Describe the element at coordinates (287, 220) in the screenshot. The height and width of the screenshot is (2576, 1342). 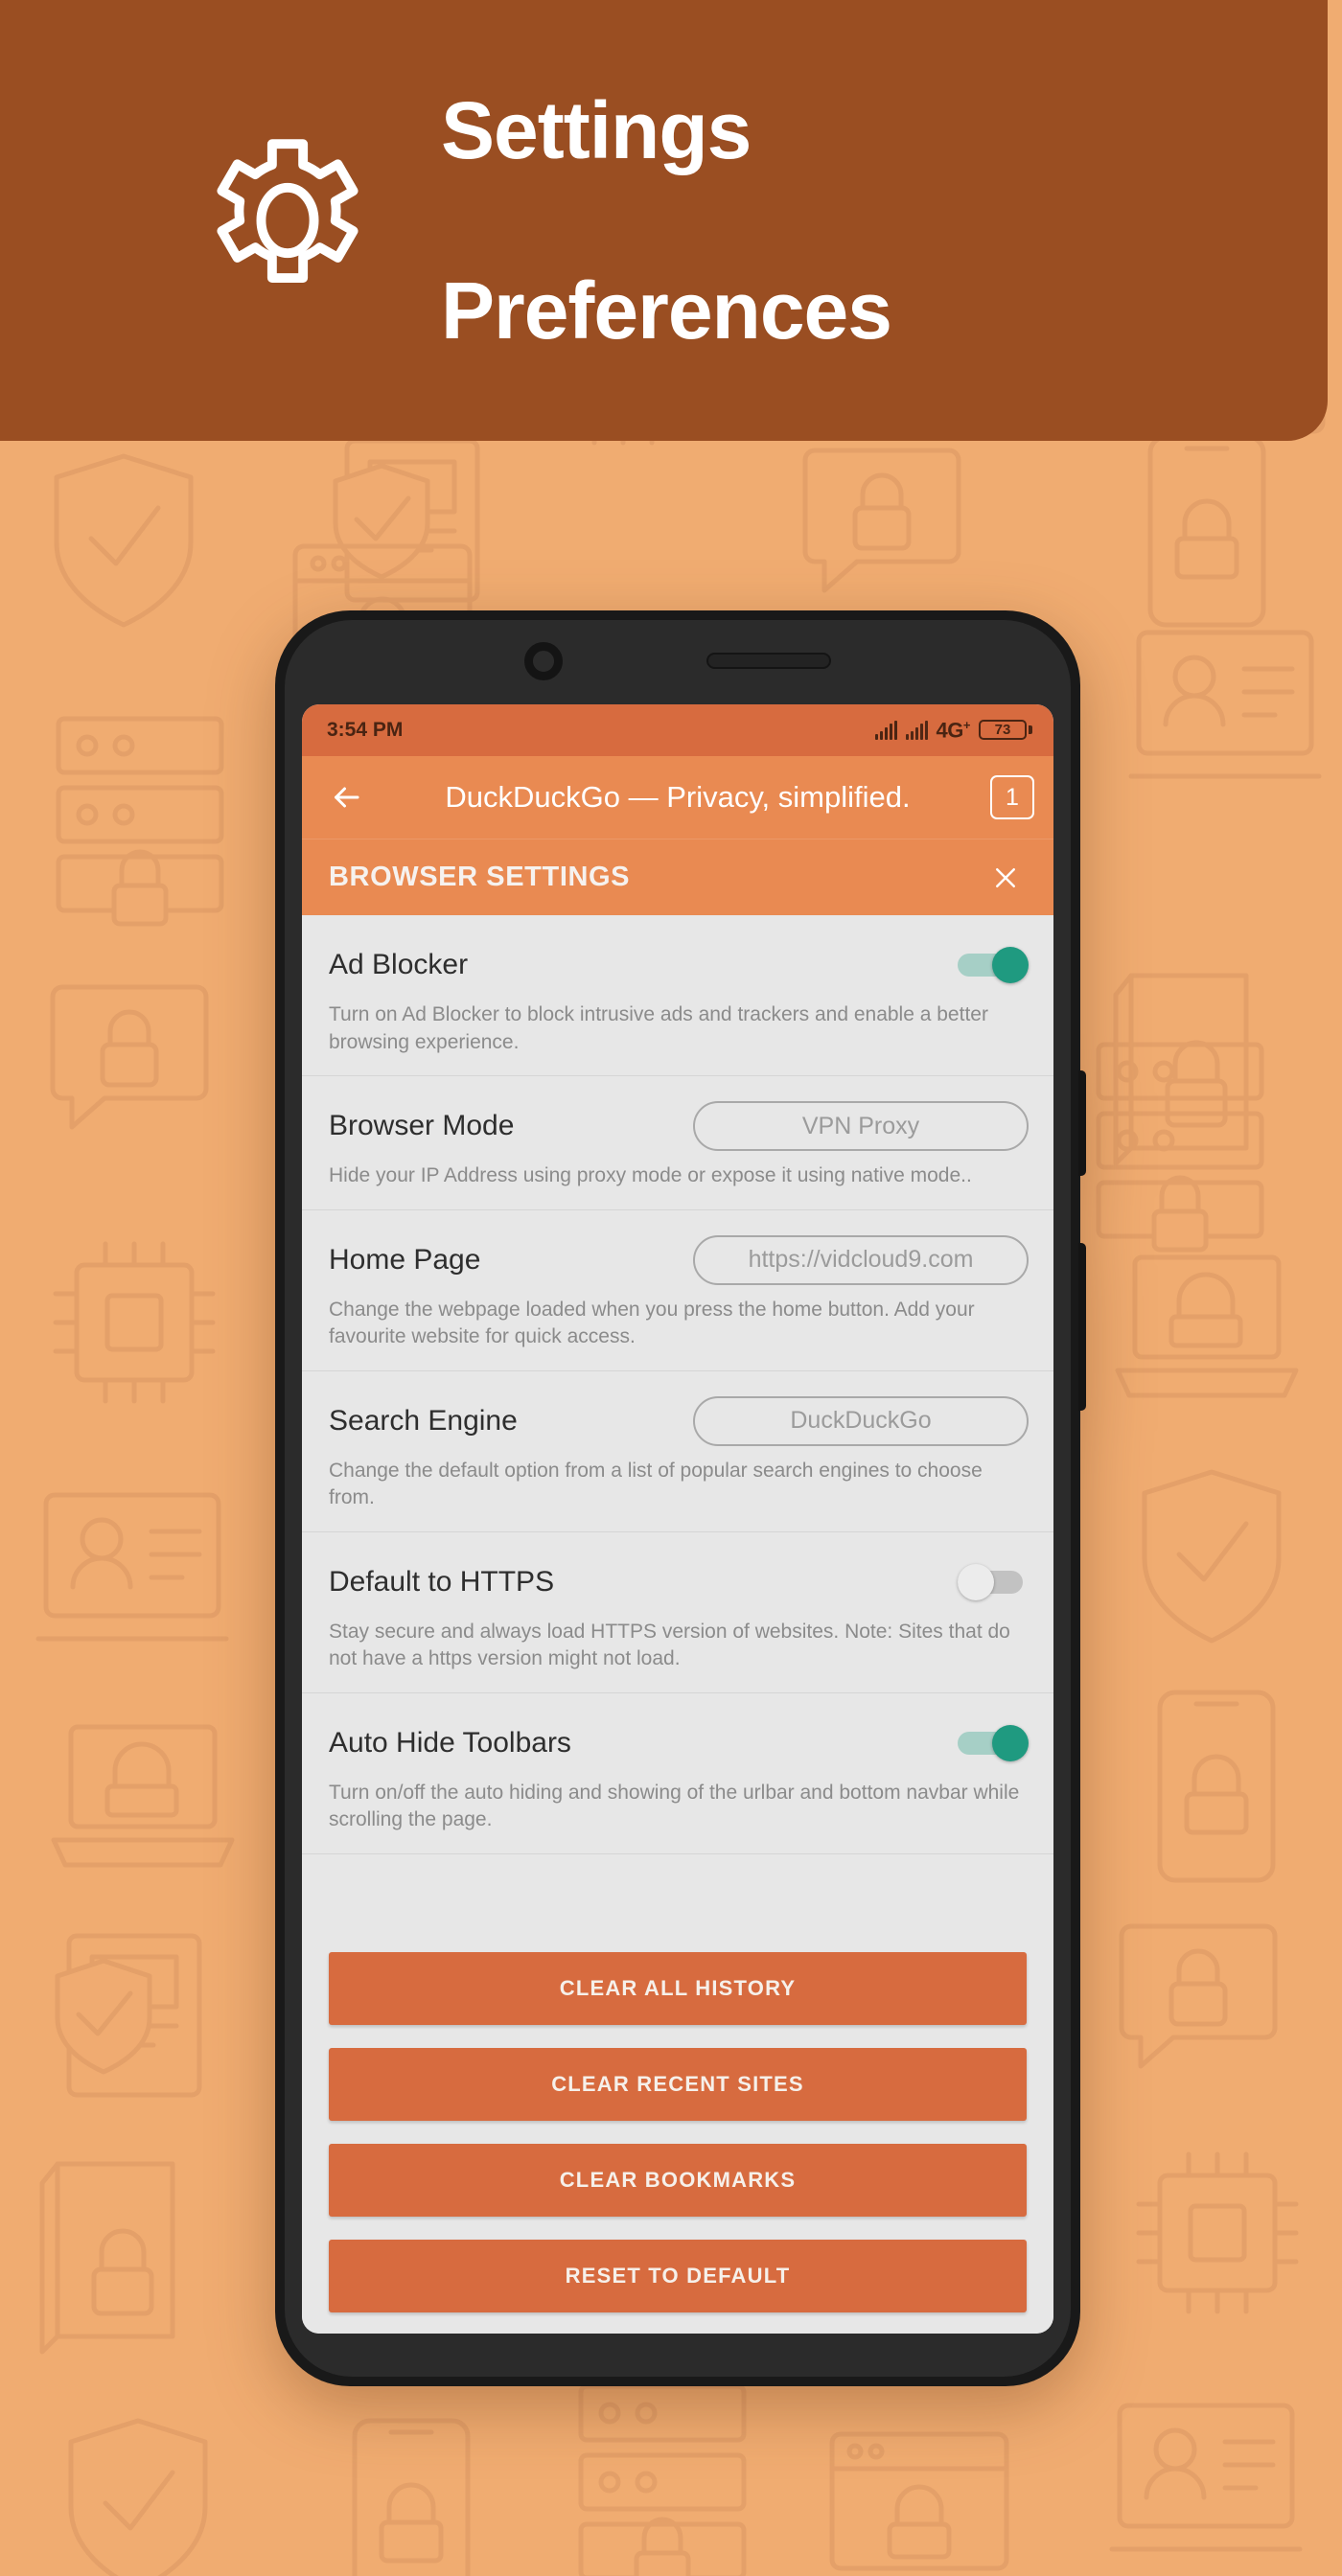
I see `gear-icon` at that location.